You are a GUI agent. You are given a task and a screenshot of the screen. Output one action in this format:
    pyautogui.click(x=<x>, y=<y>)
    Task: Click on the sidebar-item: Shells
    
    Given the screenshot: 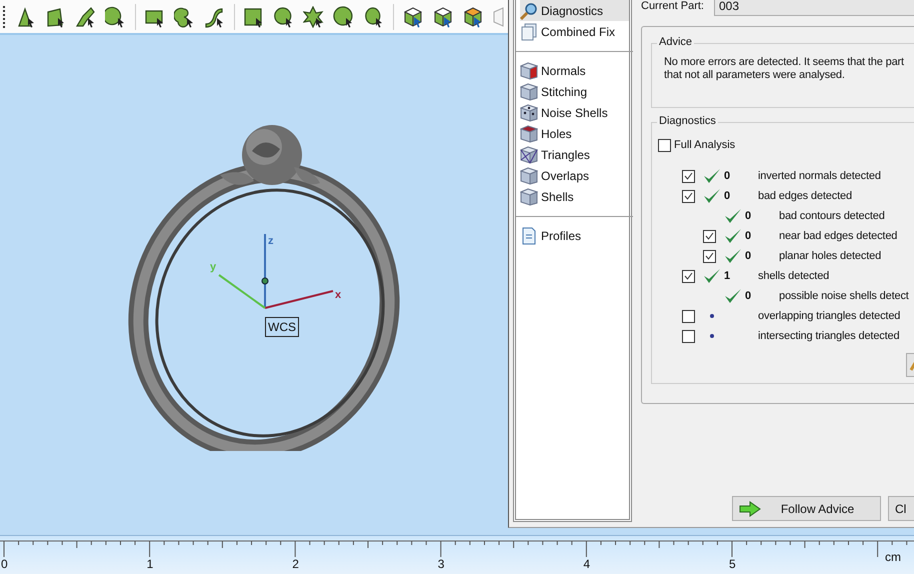 What is the action you would take?
    pyautogui.click(x=574, y=196)
    